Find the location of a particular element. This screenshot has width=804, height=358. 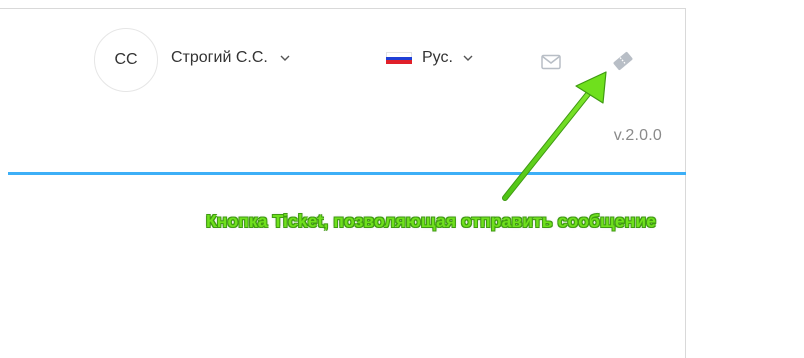

header-divider-line is located at coordinates (347, 173).